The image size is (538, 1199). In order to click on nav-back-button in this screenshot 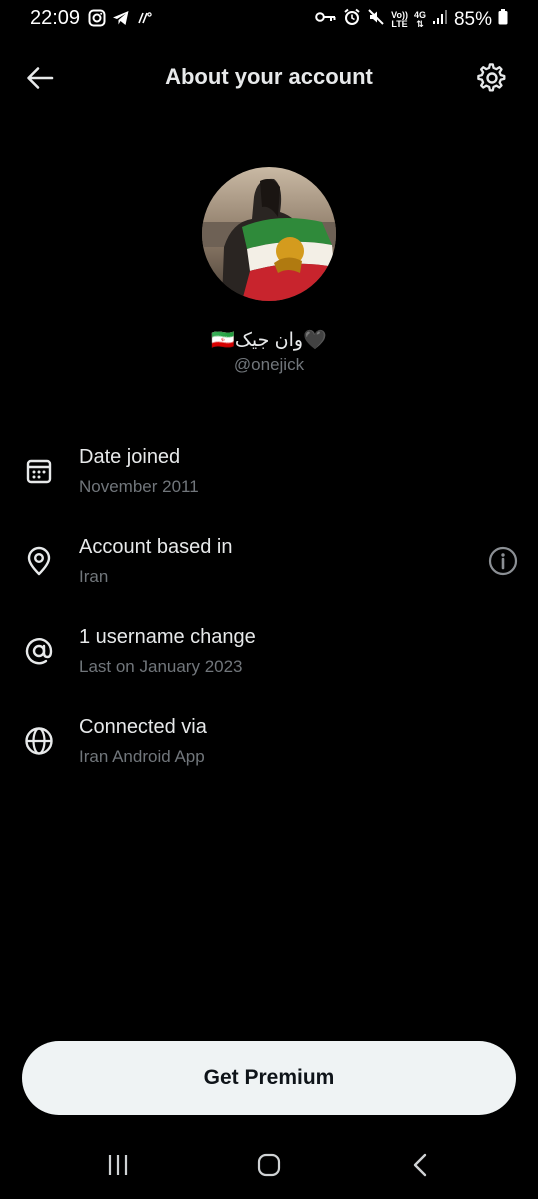, I will do `click(420, 1167)`.